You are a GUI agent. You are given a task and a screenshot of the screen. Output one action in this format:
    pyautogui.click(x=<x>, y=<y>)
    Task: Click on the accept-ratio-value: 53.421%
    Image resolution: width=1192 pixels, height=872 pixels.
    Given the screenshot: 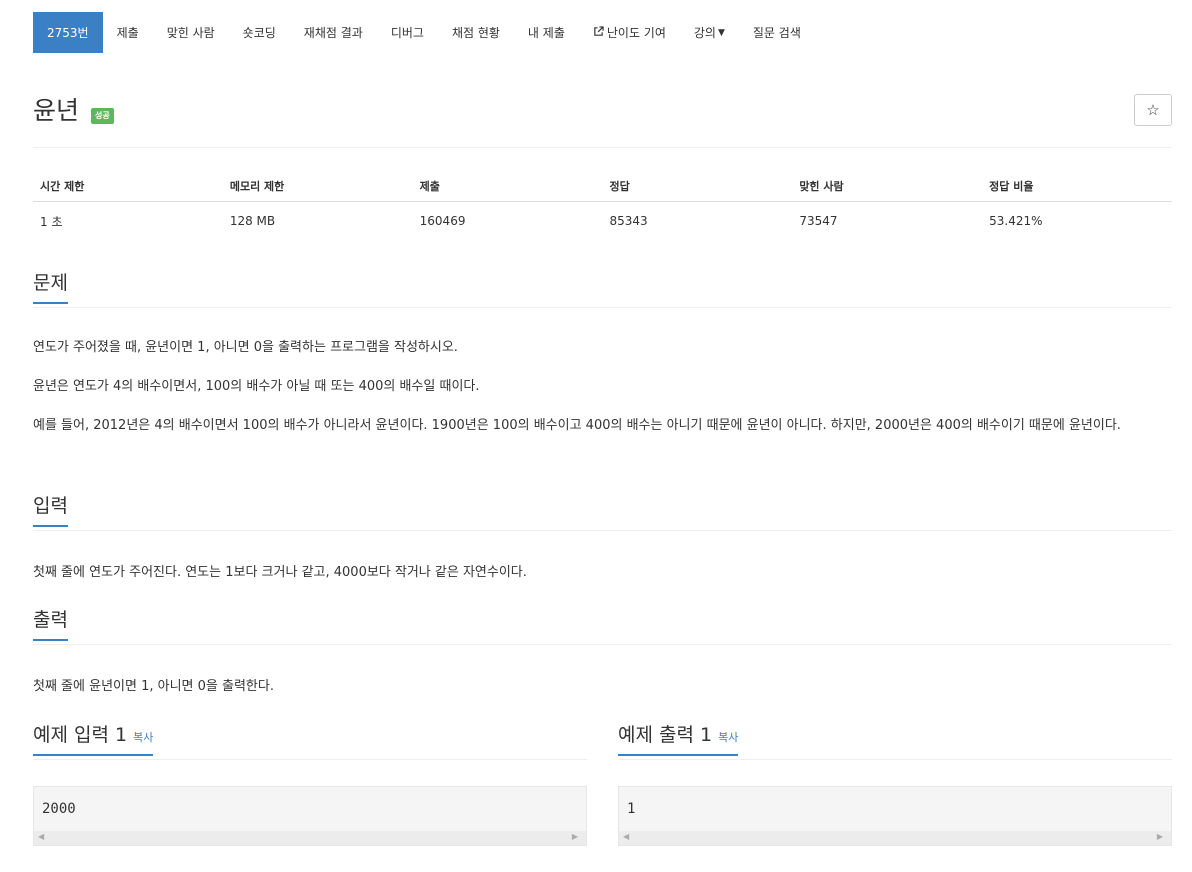 What is the action you would take?
    pyautogui.click(x=1016, y=221)
    